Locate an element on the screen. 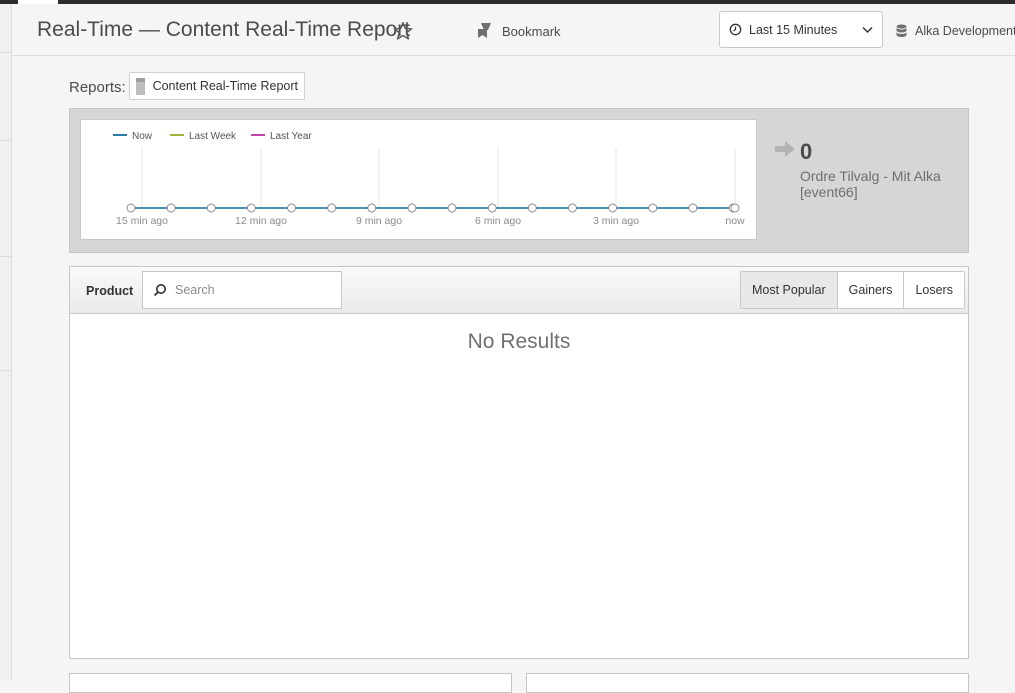  report-icon is located at coordinates (140, 86).